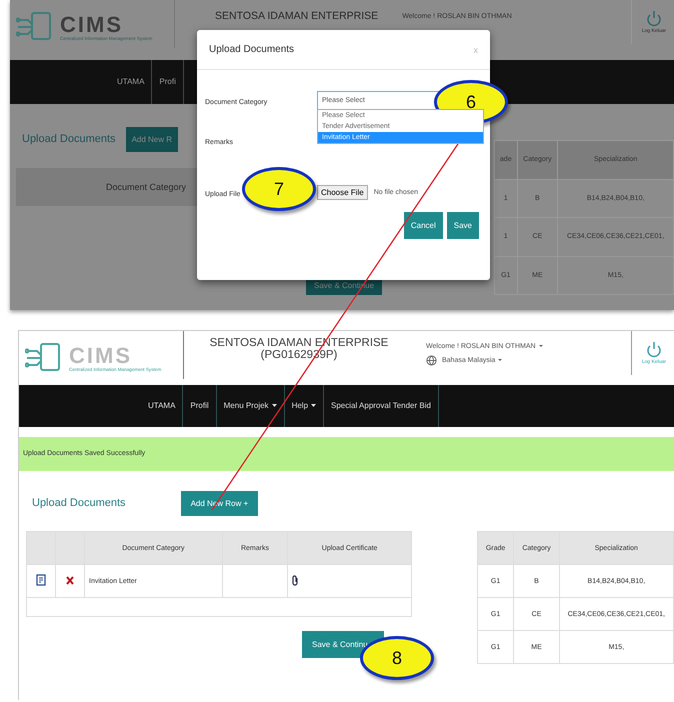 The height and width of the screenshot is (702, 674). What do you see at coordinates (296, 580) in the screenshot?
I see `paperclip-icon` at bounding box center [296, 580].